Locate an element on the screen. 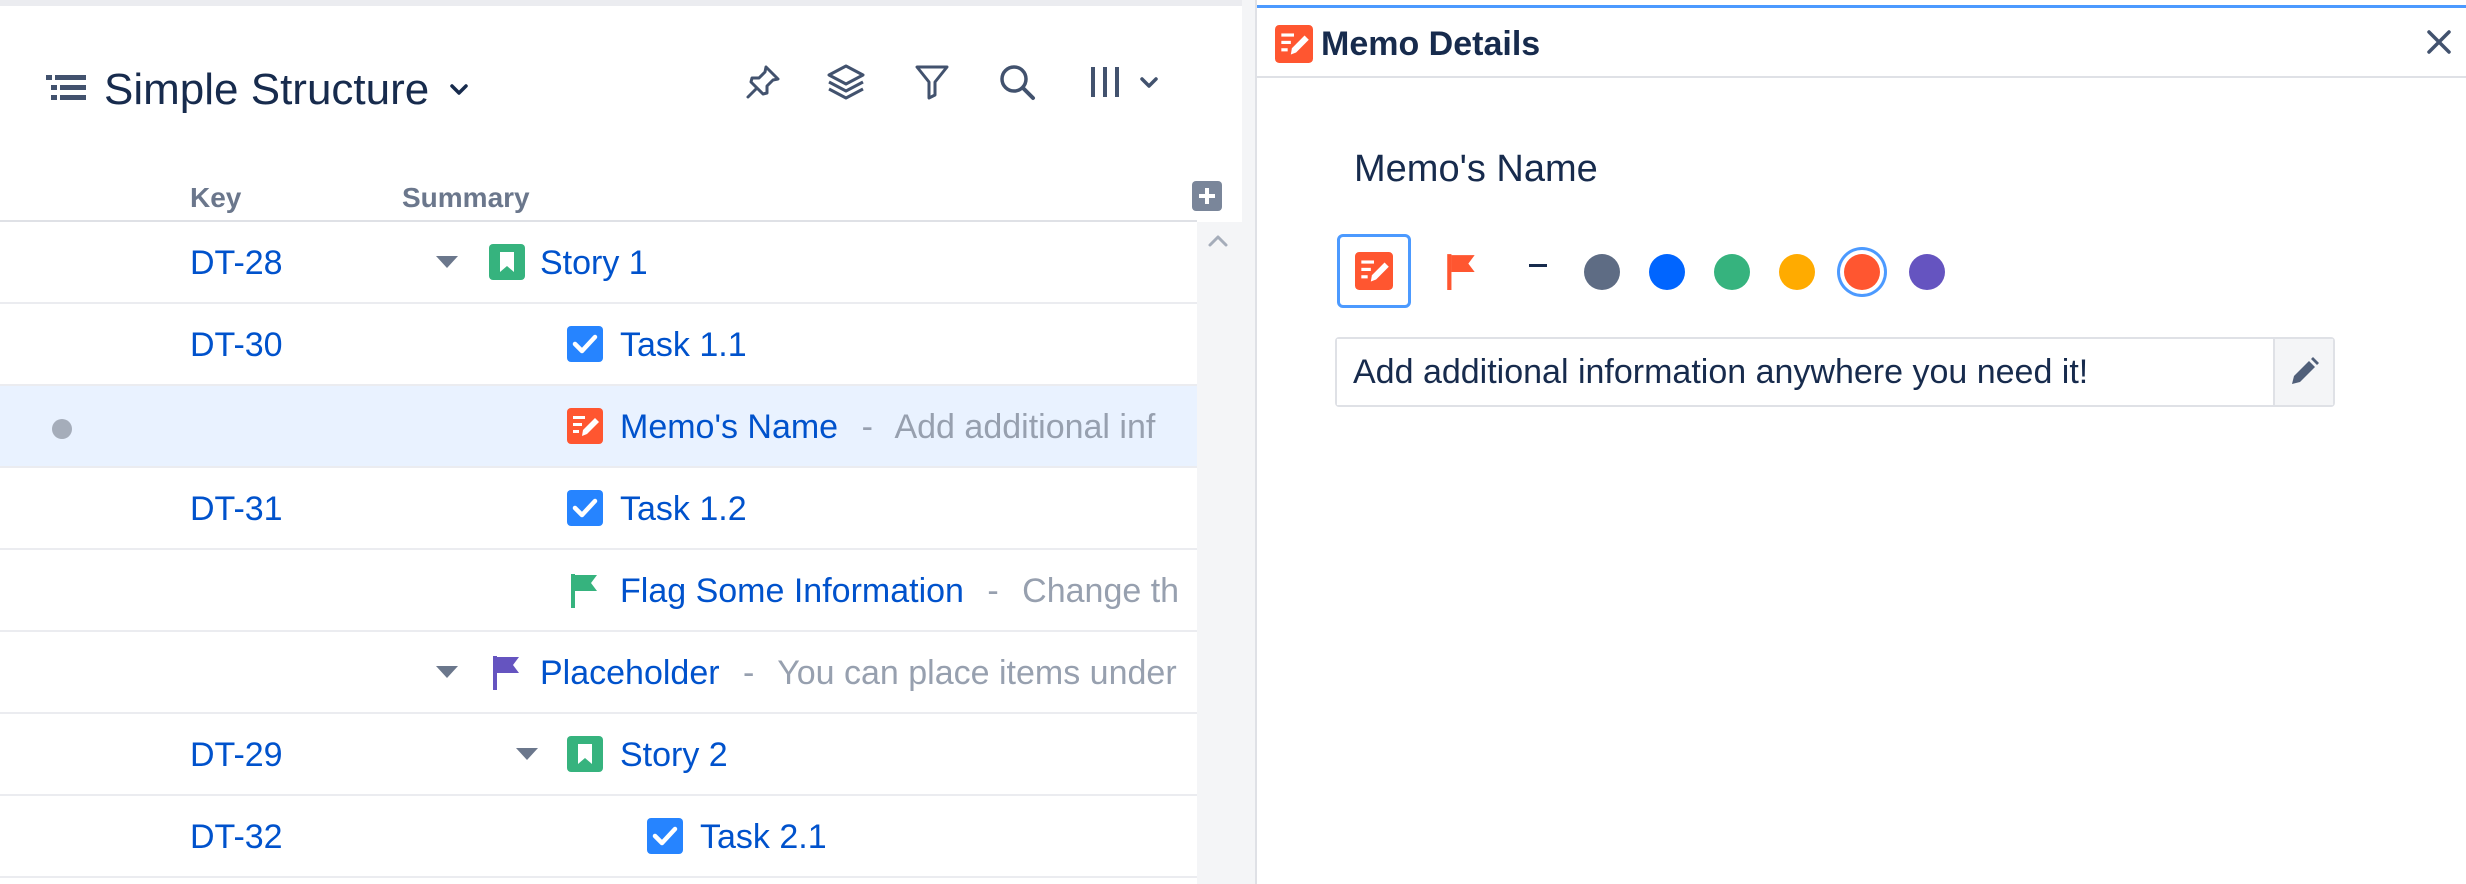  filter-icon is located at coordinates (932, 82).